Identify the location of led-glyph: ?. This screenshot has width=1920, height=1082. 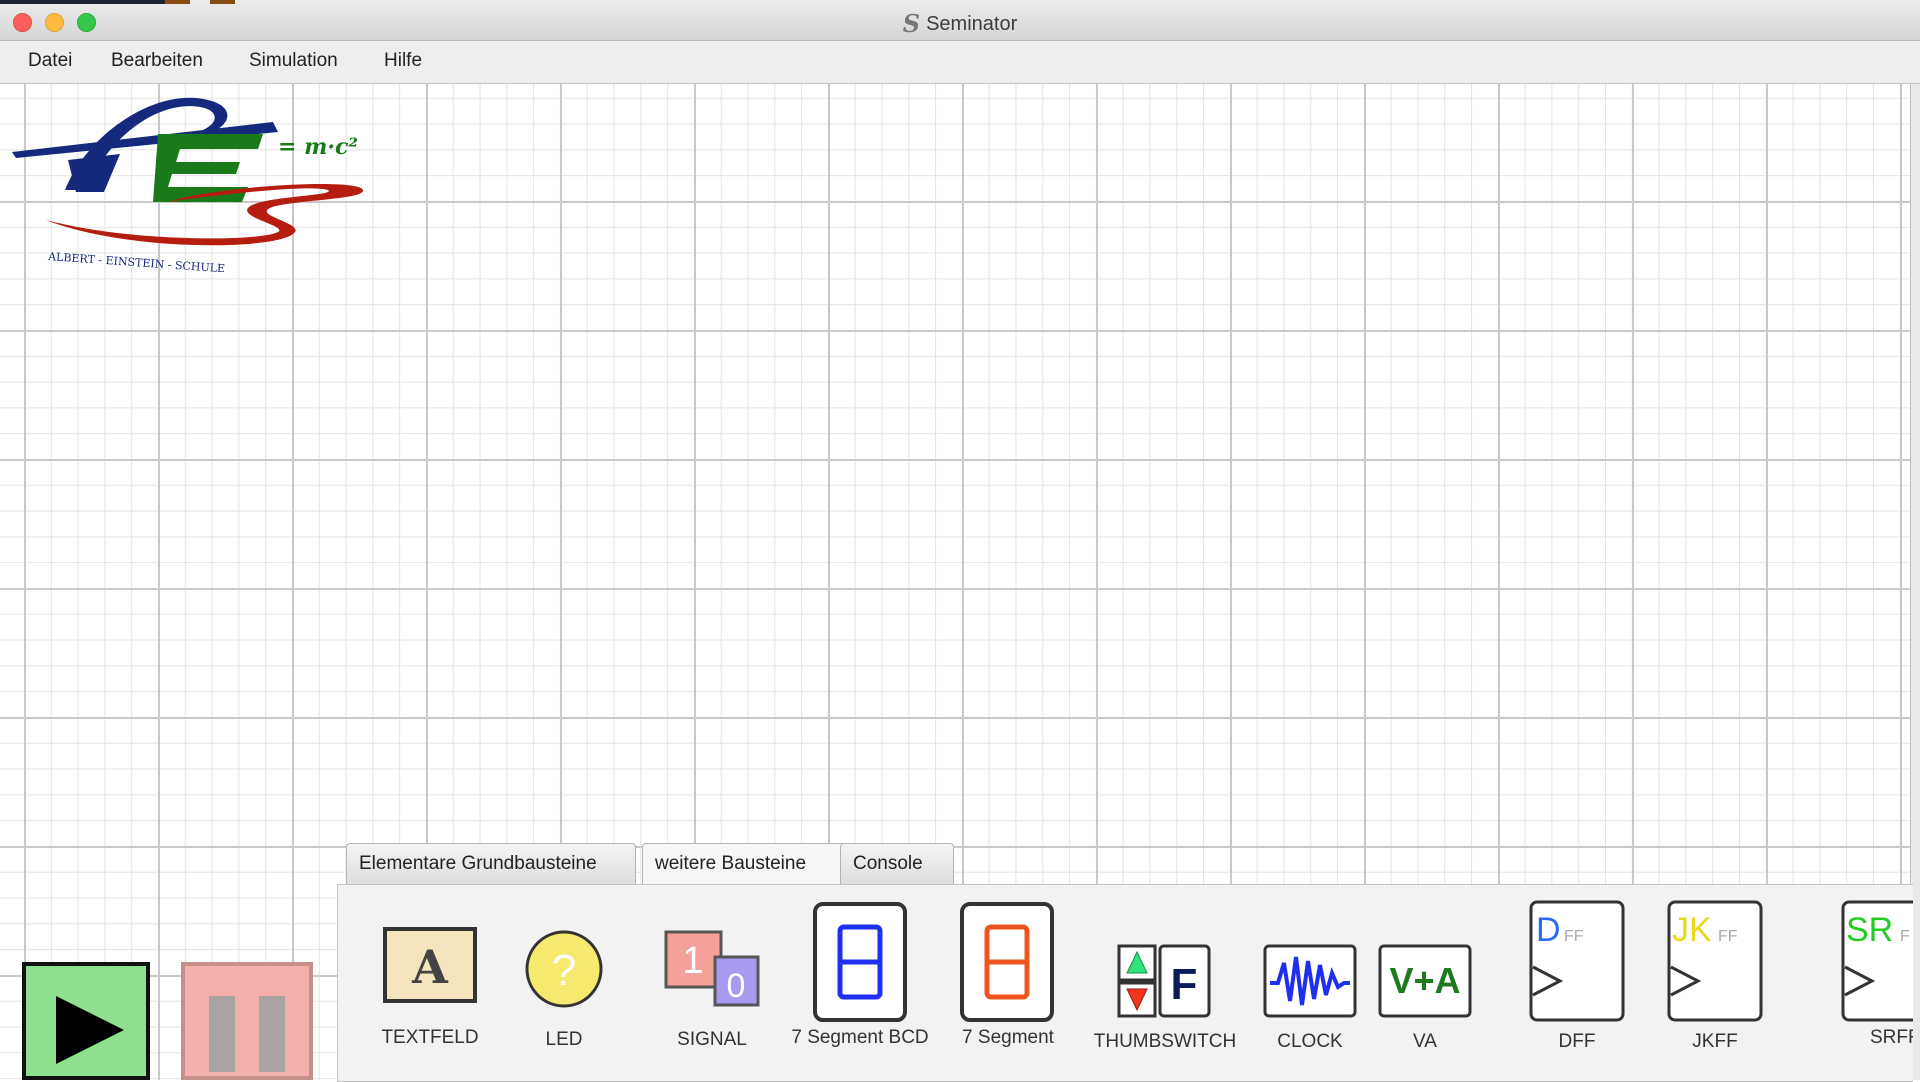
(564, 970).